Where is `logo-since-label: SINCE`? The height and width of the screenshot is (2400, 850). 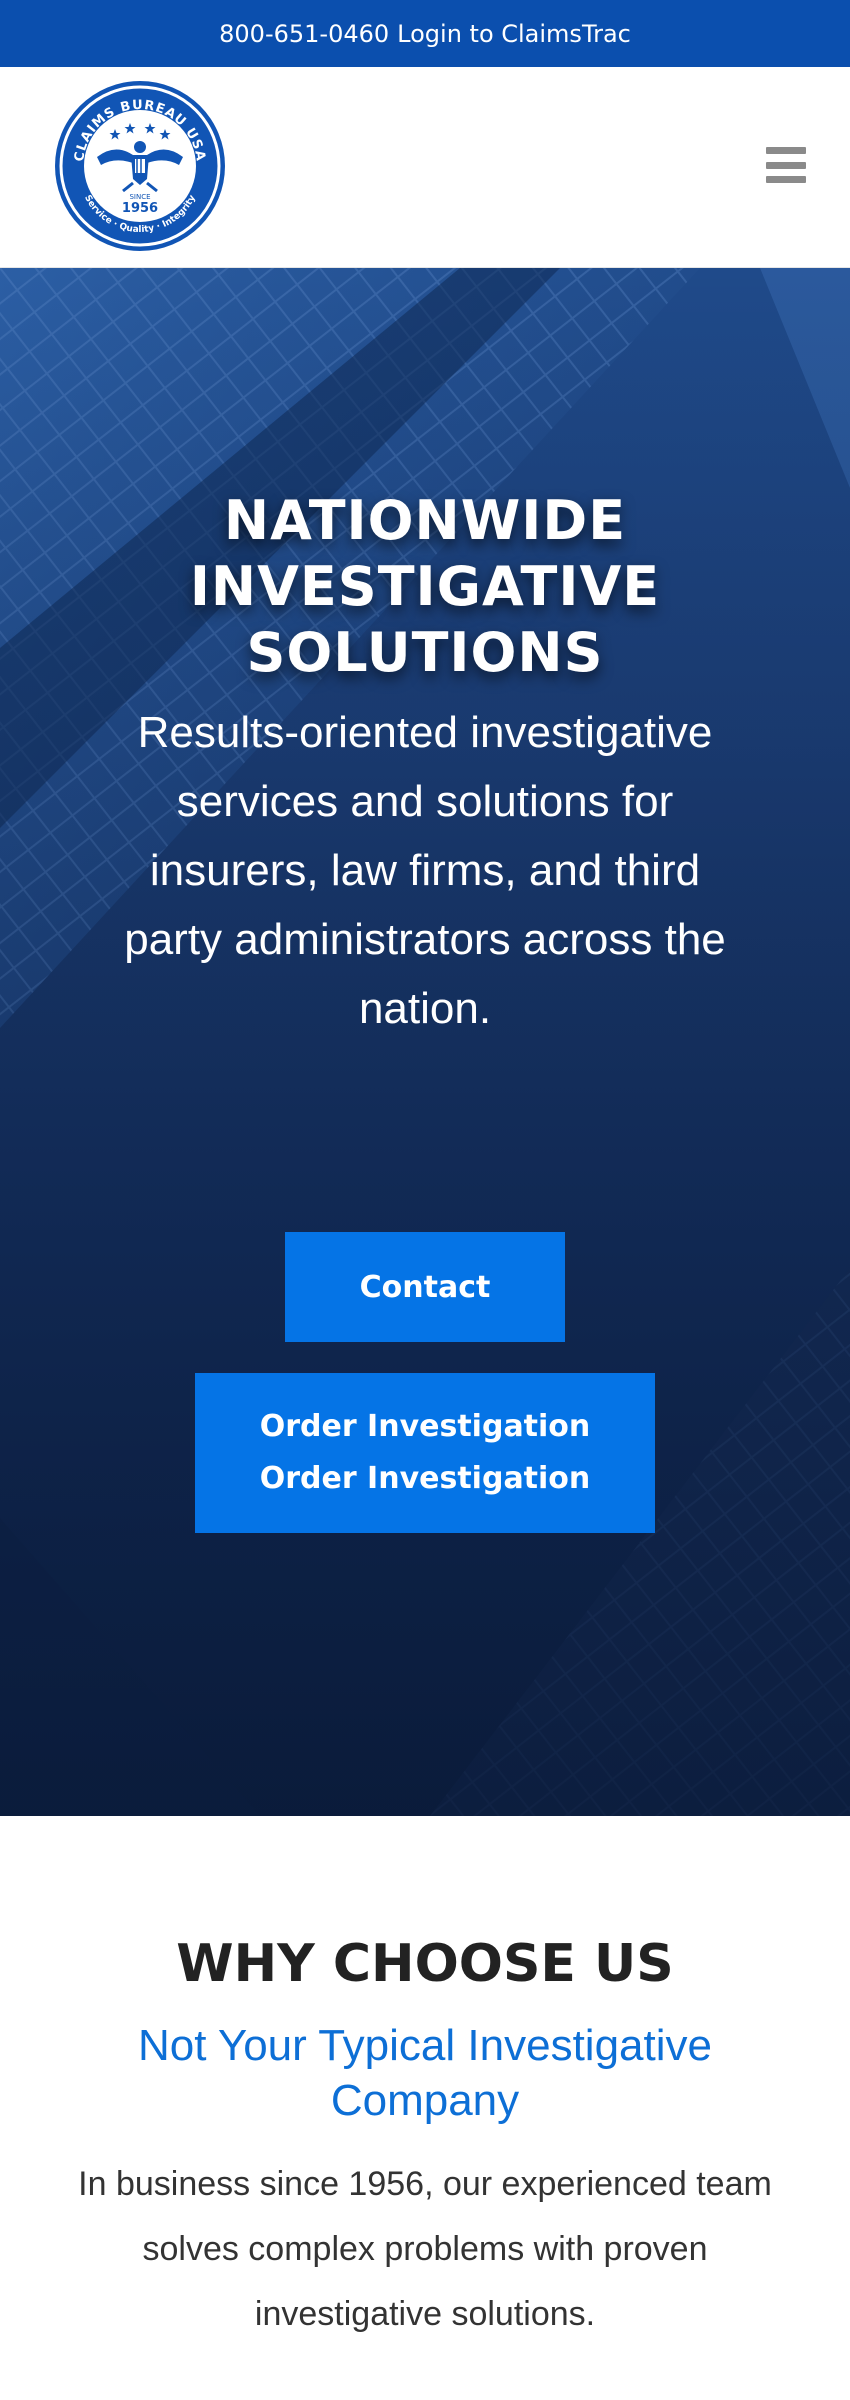
logo-since-label: SINCE is located at coordinates (139, 197).